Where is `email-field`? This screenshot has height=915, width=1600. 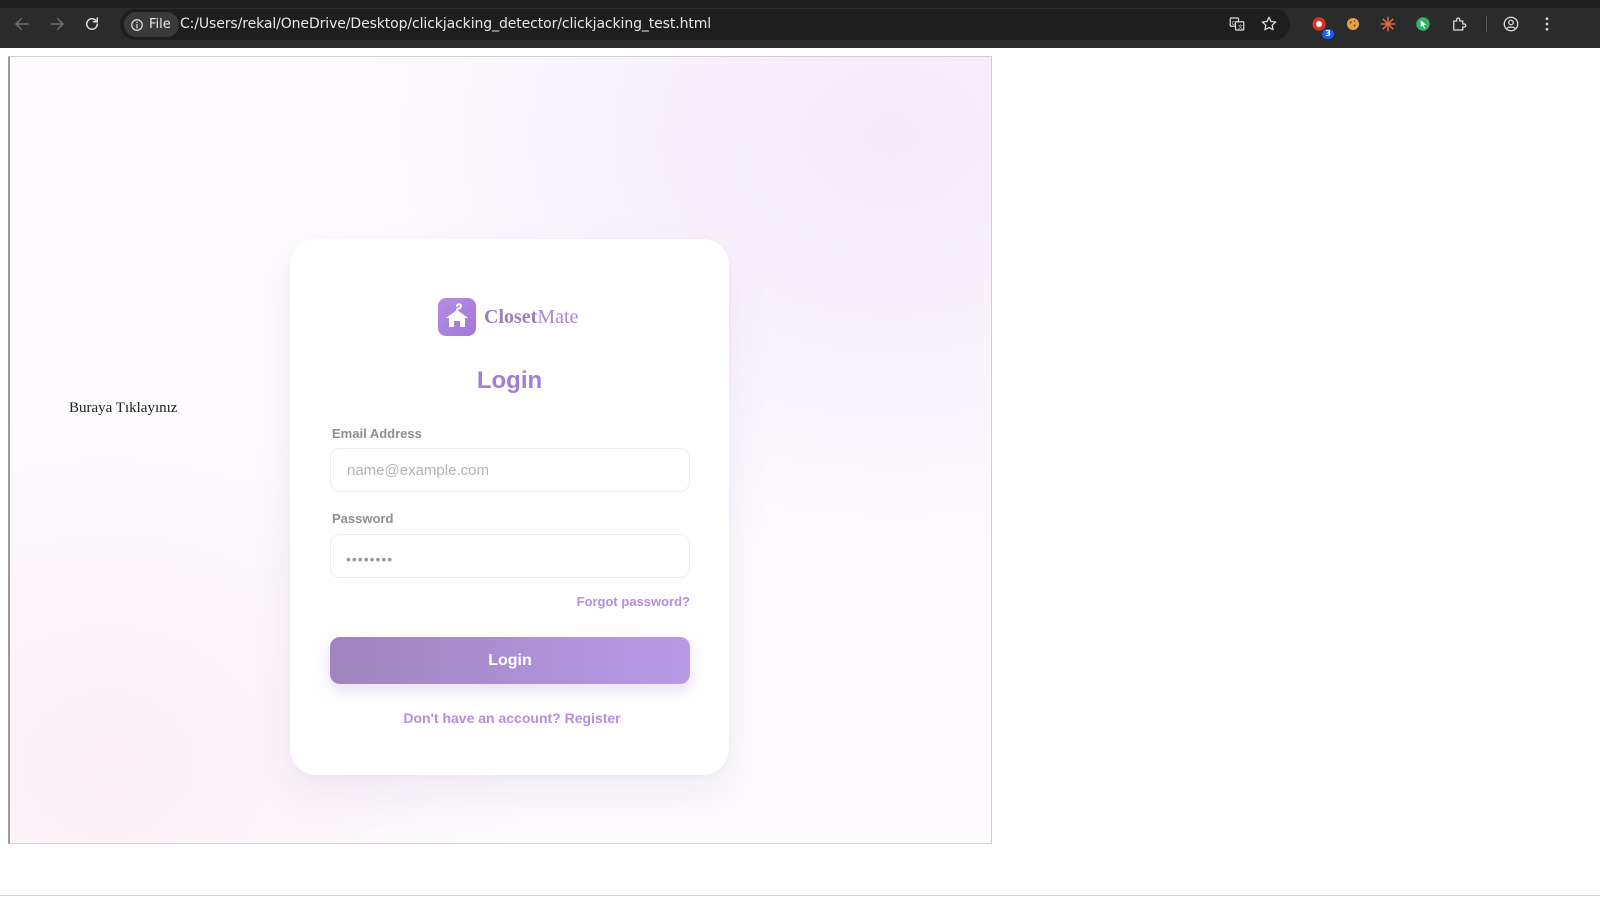 email-field is located at coordinates (510, 470).